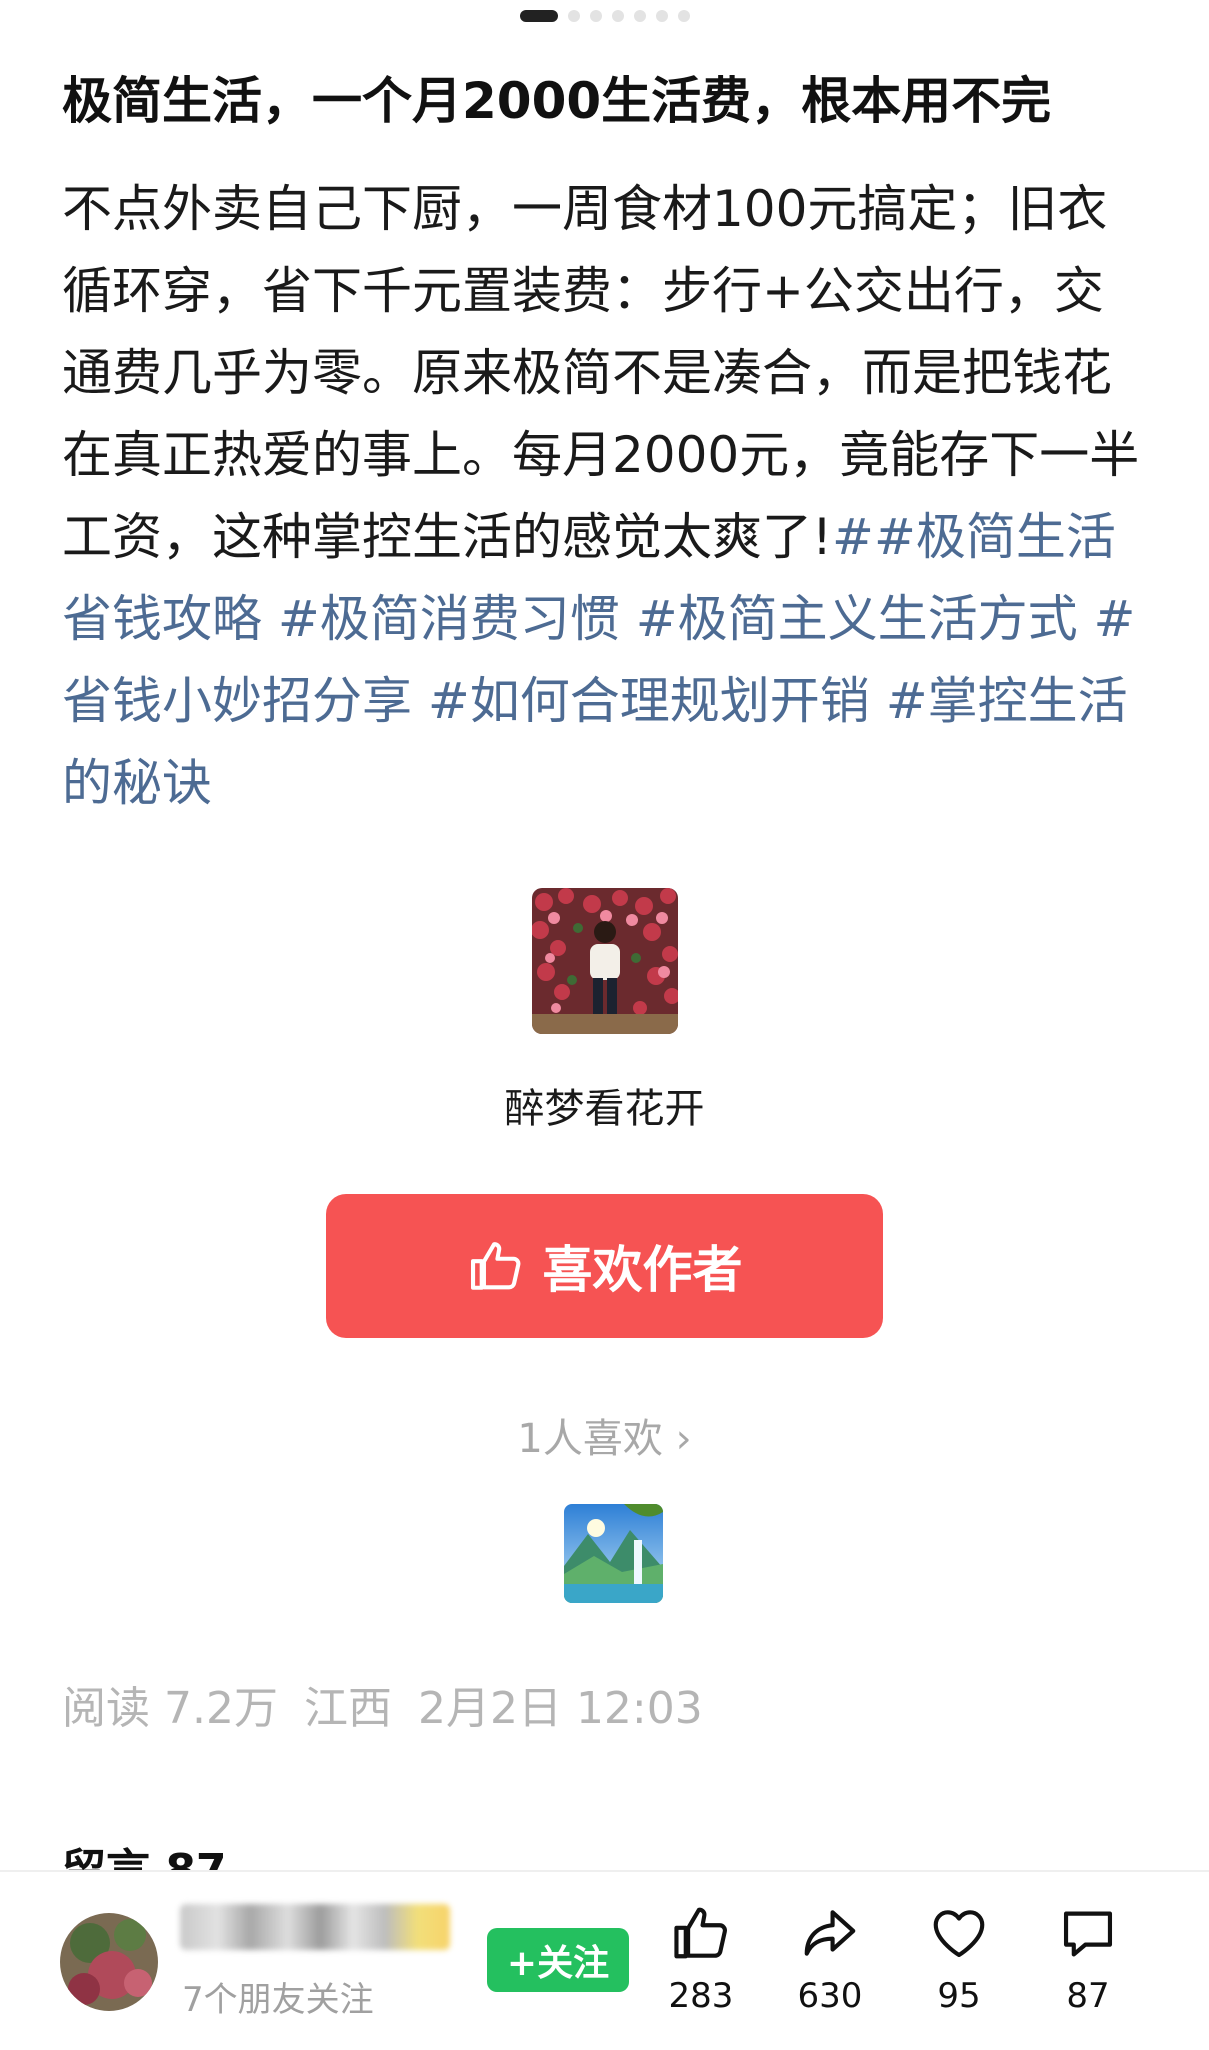 The image size is (1209, 2050). Describe the element at coordinates (959, 1996) in the screenshot. I see `favorite-count: 95` at that location.